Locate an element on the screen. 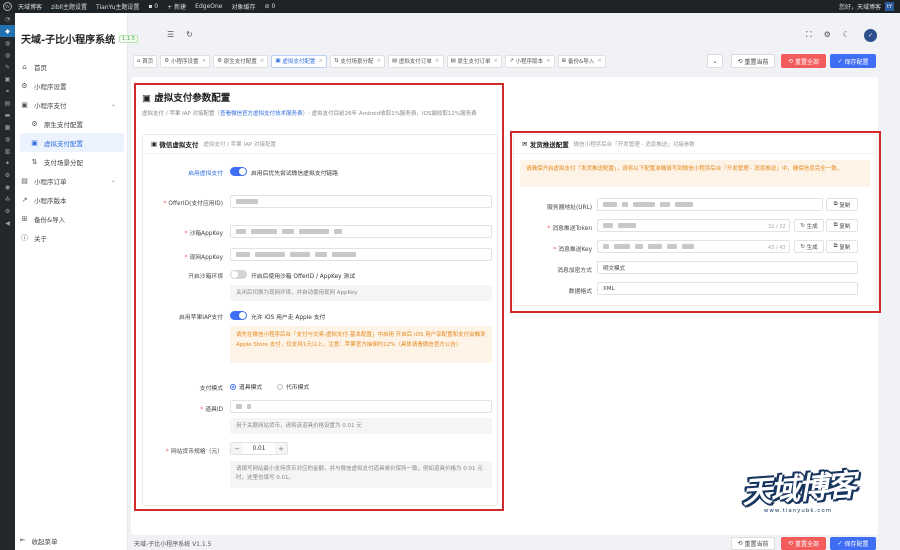 The width and height of the screenshot is (900, 550). pin-icon: ✎ is located at coordinates (7, 67).